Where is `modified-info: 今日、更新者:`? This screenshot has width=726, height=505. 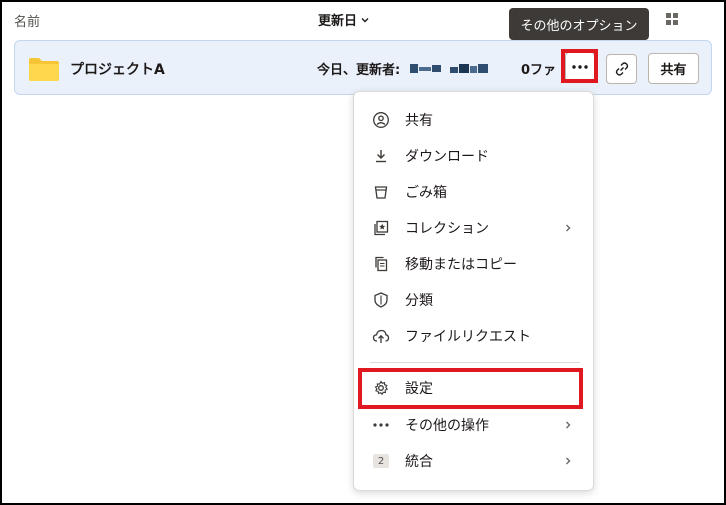
modified-info: 今日、更新者: is located at coordinates (359, 70).